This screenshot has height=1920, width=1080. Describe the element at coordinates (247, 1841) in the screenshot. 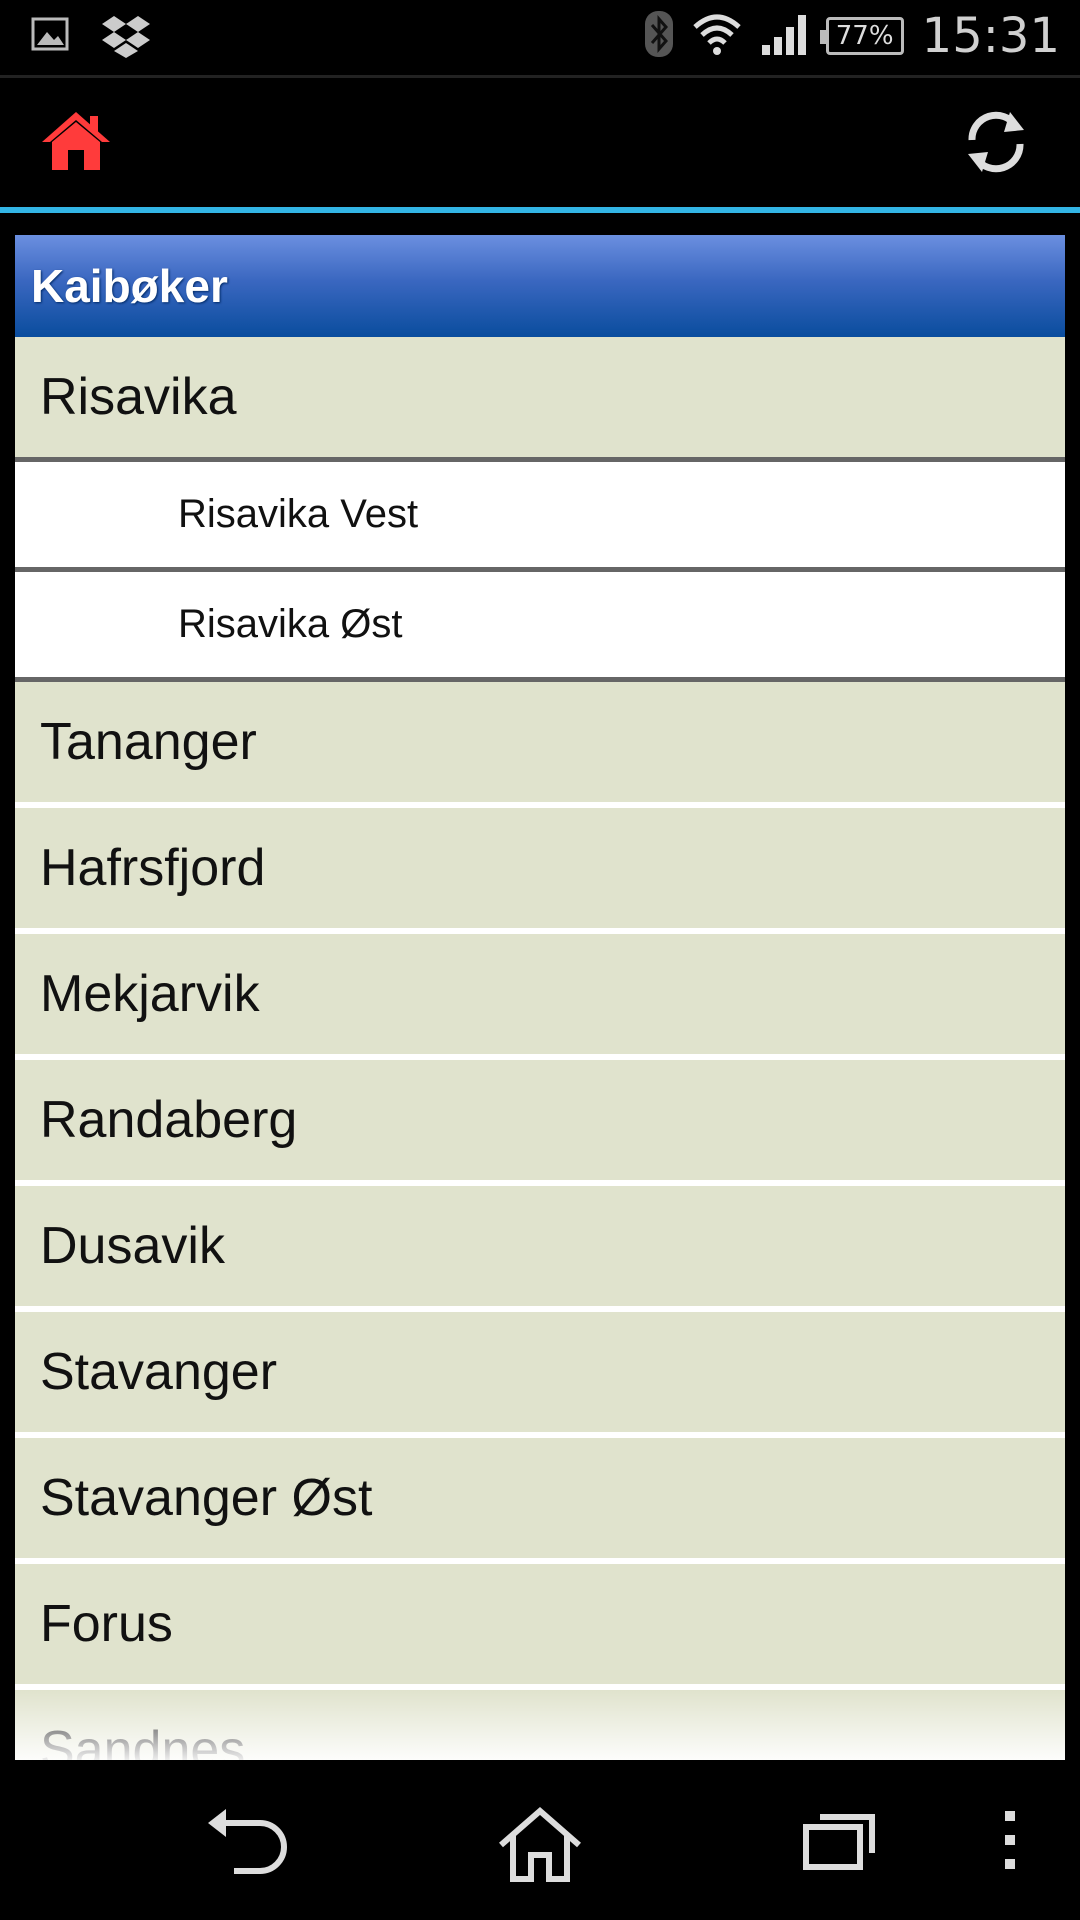

I see `back-icon` at that location.